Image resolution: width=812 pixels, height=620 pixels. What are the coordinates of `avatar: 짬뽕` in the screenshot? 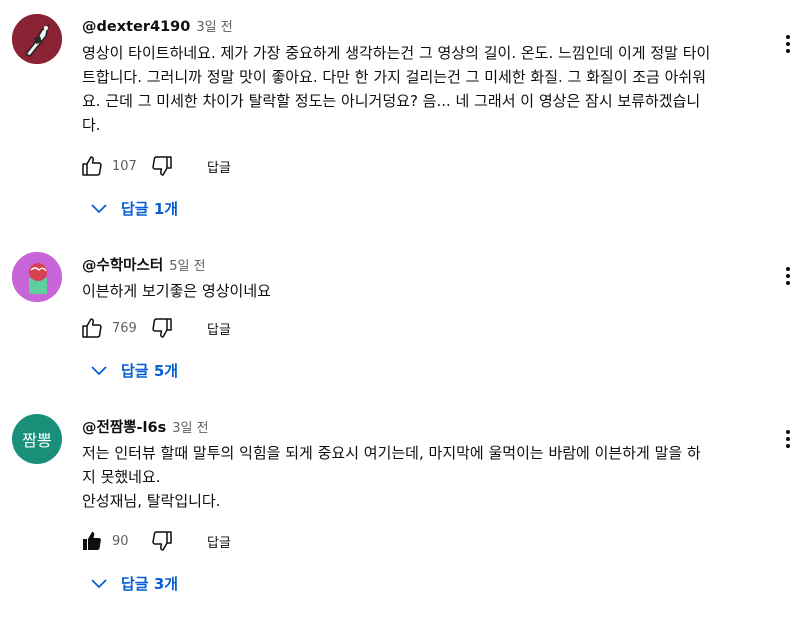 It's located at (37, 439).